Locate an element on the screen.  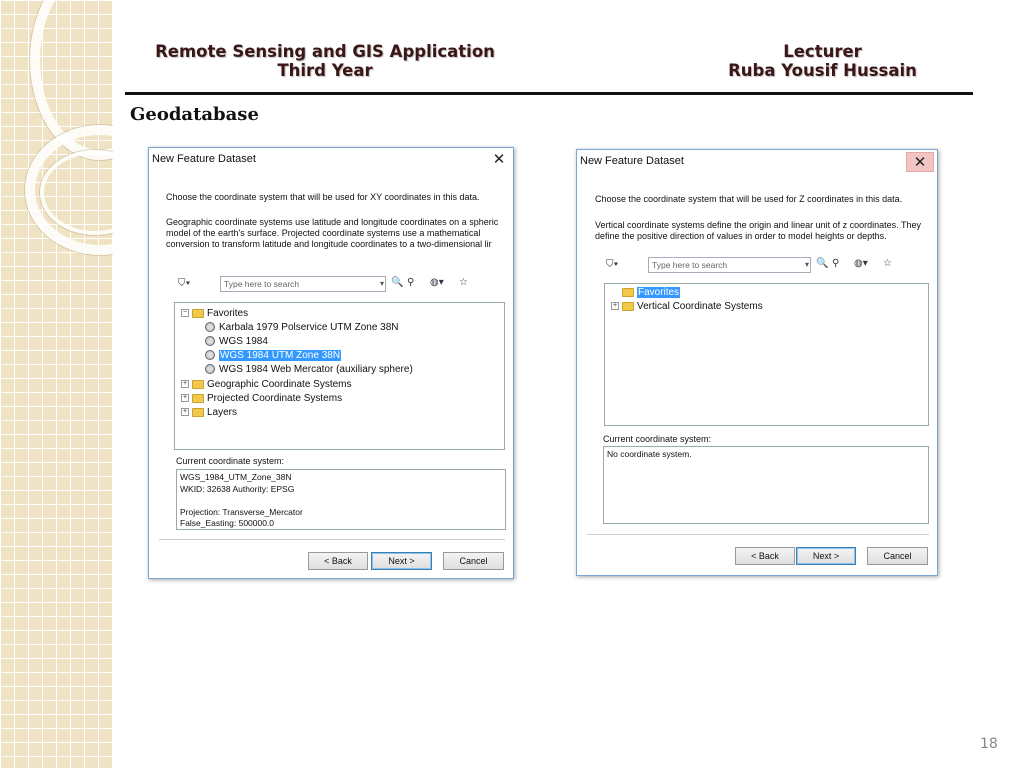
tree-node-favorite-item-selected: WGS 1984 UTM Zone 38N is located at coordinates (273, 355).